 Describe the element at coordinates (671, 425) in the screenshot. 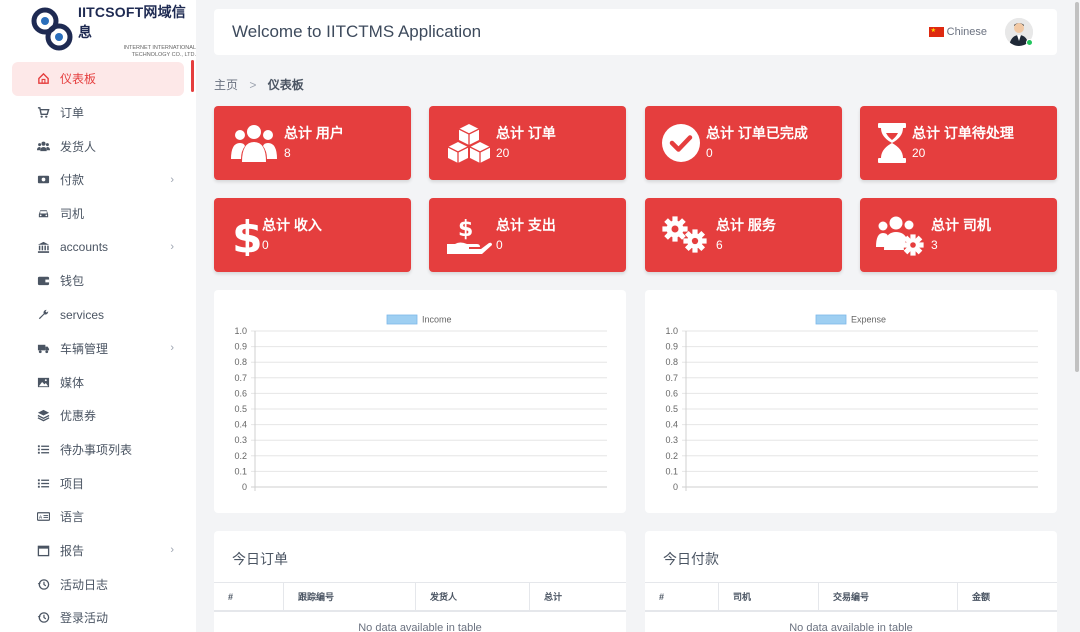

I see `y-tick-label: 0.4` at that location.